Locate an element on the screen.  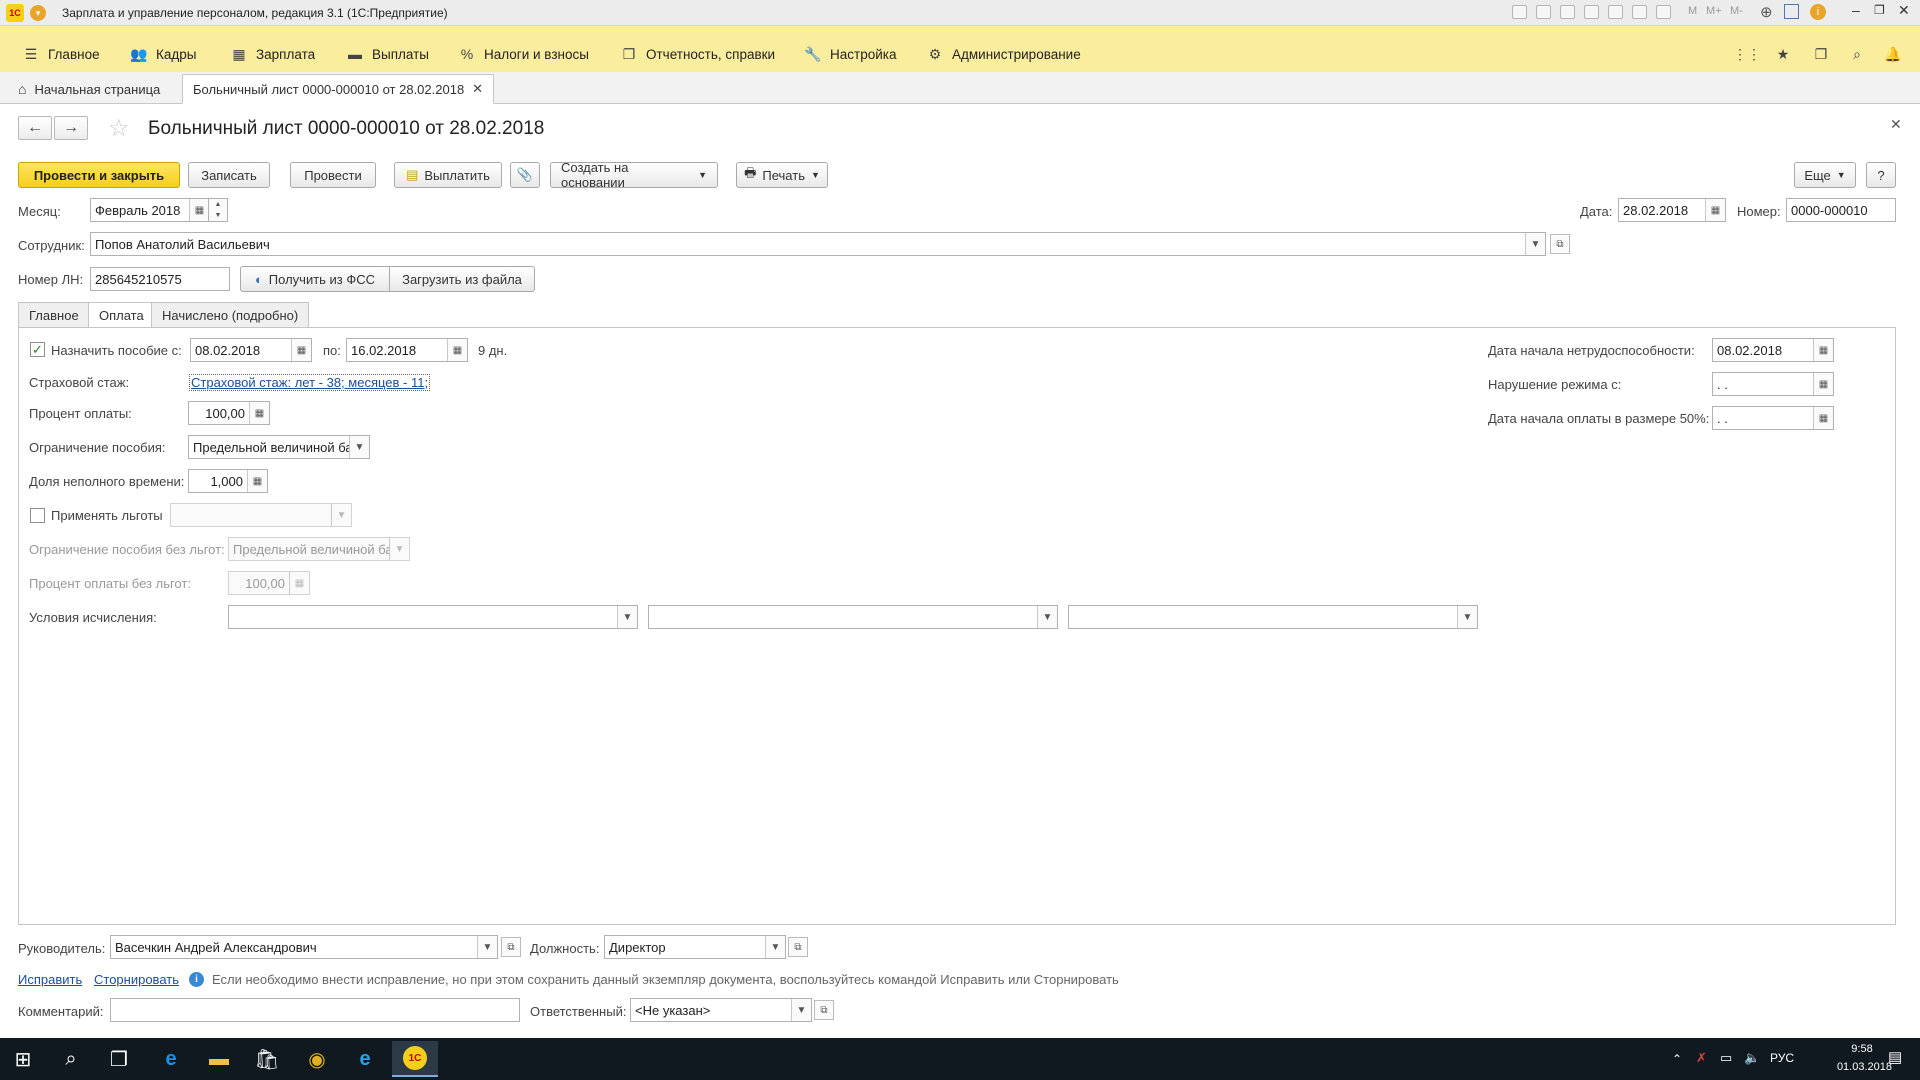
disability-start-field: 08.02.2018 ▦ is located at coordinates (1773, 350).